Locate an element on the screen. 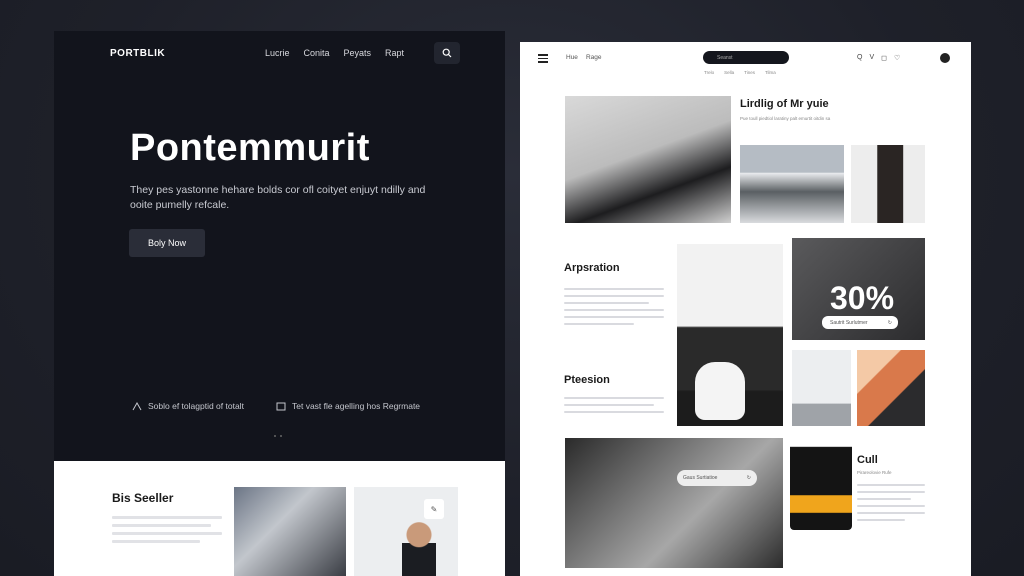  avatar is located at coordinates (945, 58).